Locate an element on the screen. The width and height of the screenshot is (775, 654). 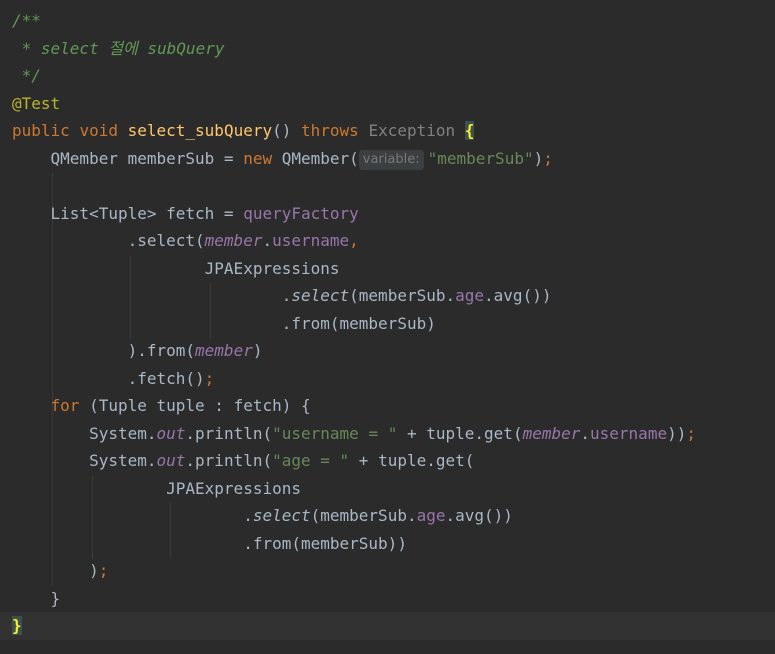
code-line-20: .from(memberSub)) is located at coordinates (209, 544).